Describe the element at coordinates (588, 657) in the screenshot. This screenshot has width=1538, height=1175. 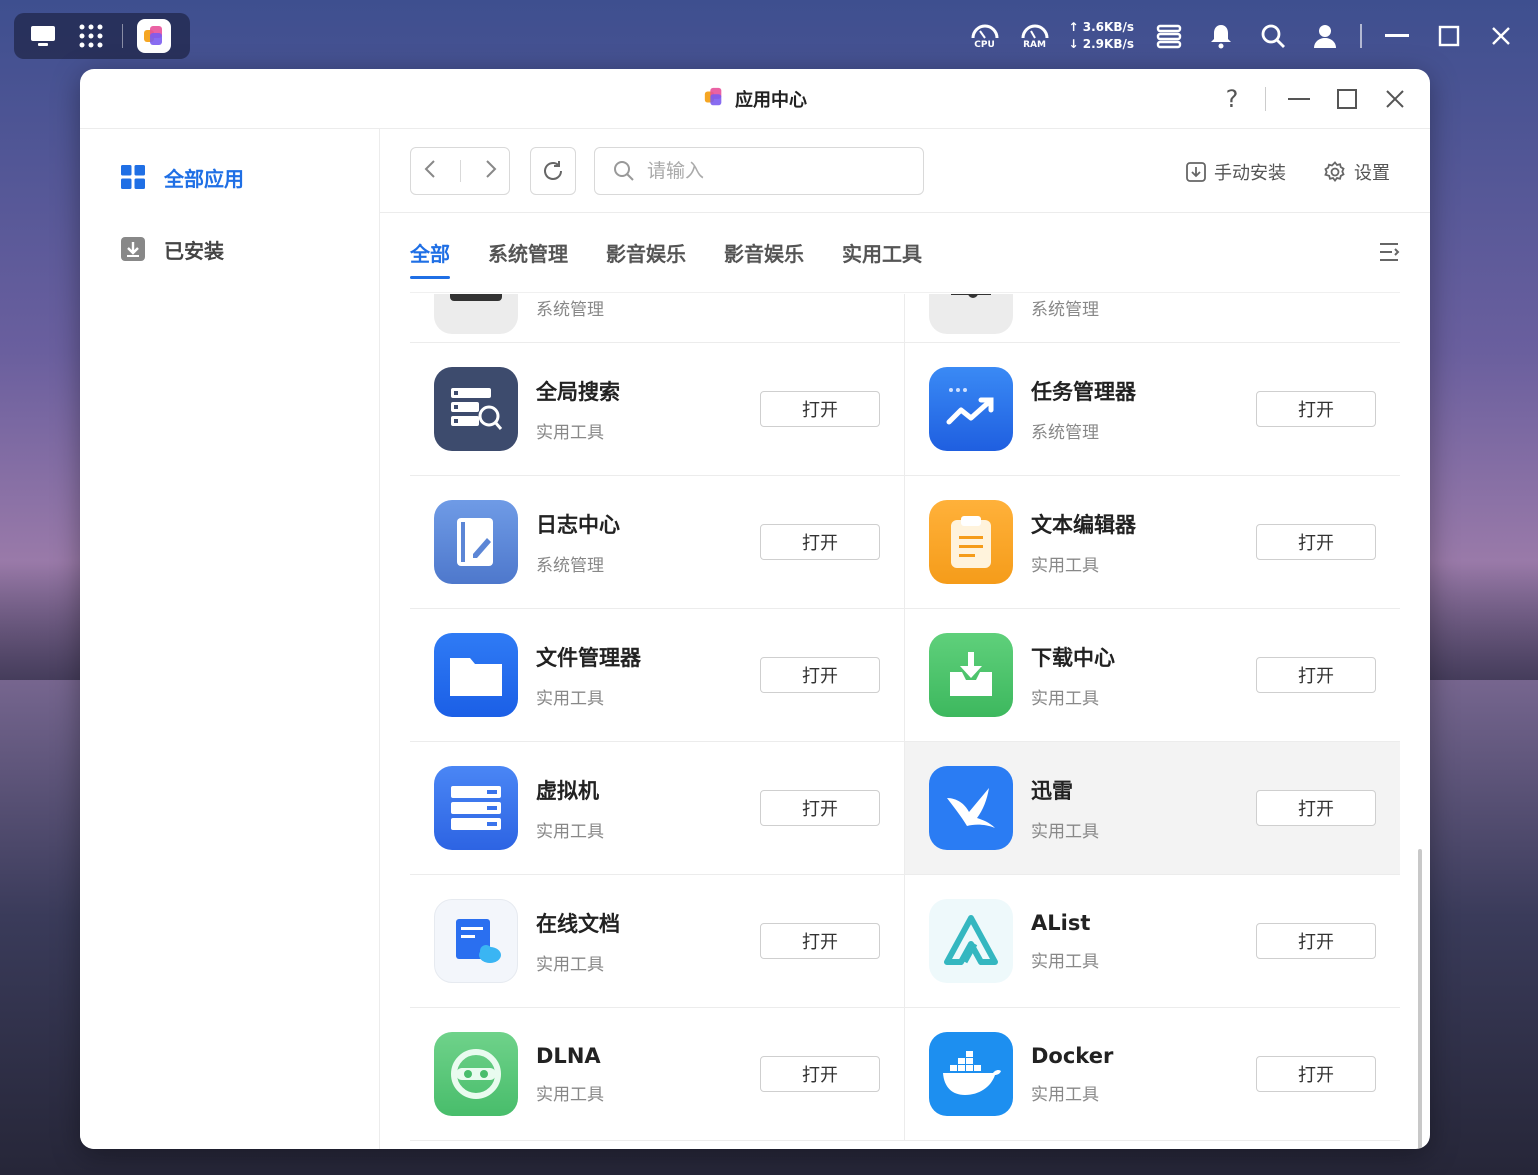
I see `app-name: 文件管理器` at that location.